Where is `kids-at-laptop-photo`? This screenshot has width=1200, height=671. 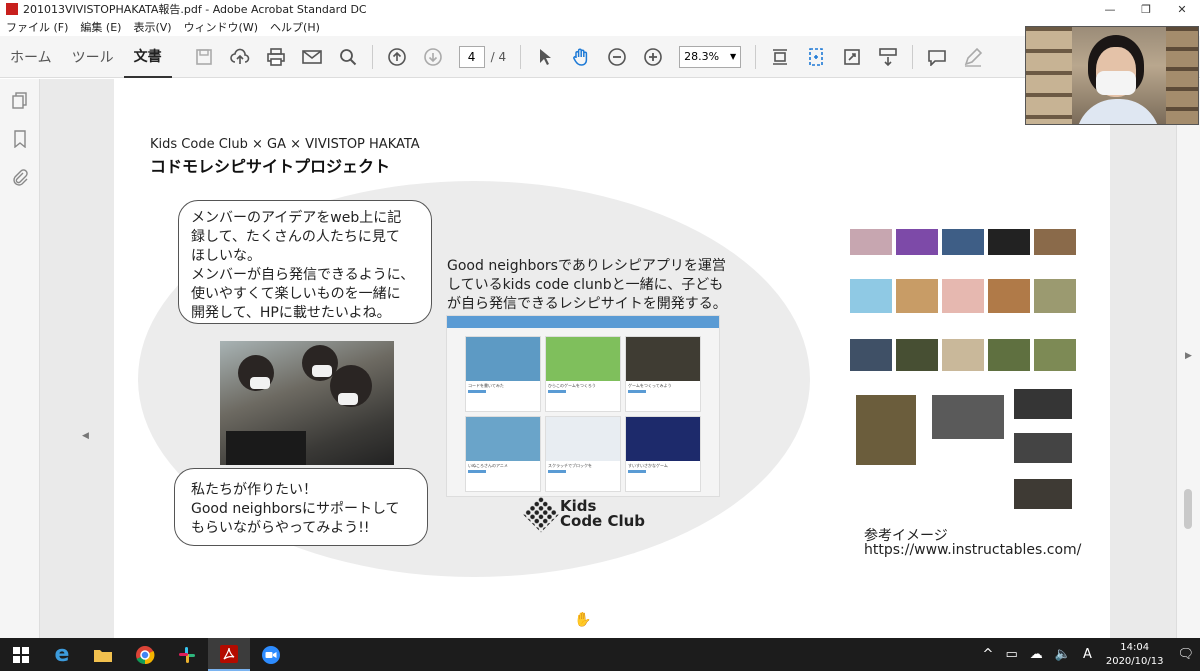 kids-at-laptop-photo is located at coordinates (307, 403).